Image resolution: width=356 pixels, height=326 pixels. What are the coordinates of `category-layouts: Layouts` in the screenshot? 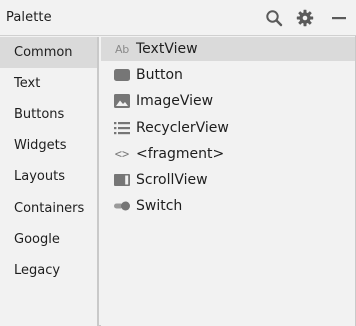 It's located at (48, 176).